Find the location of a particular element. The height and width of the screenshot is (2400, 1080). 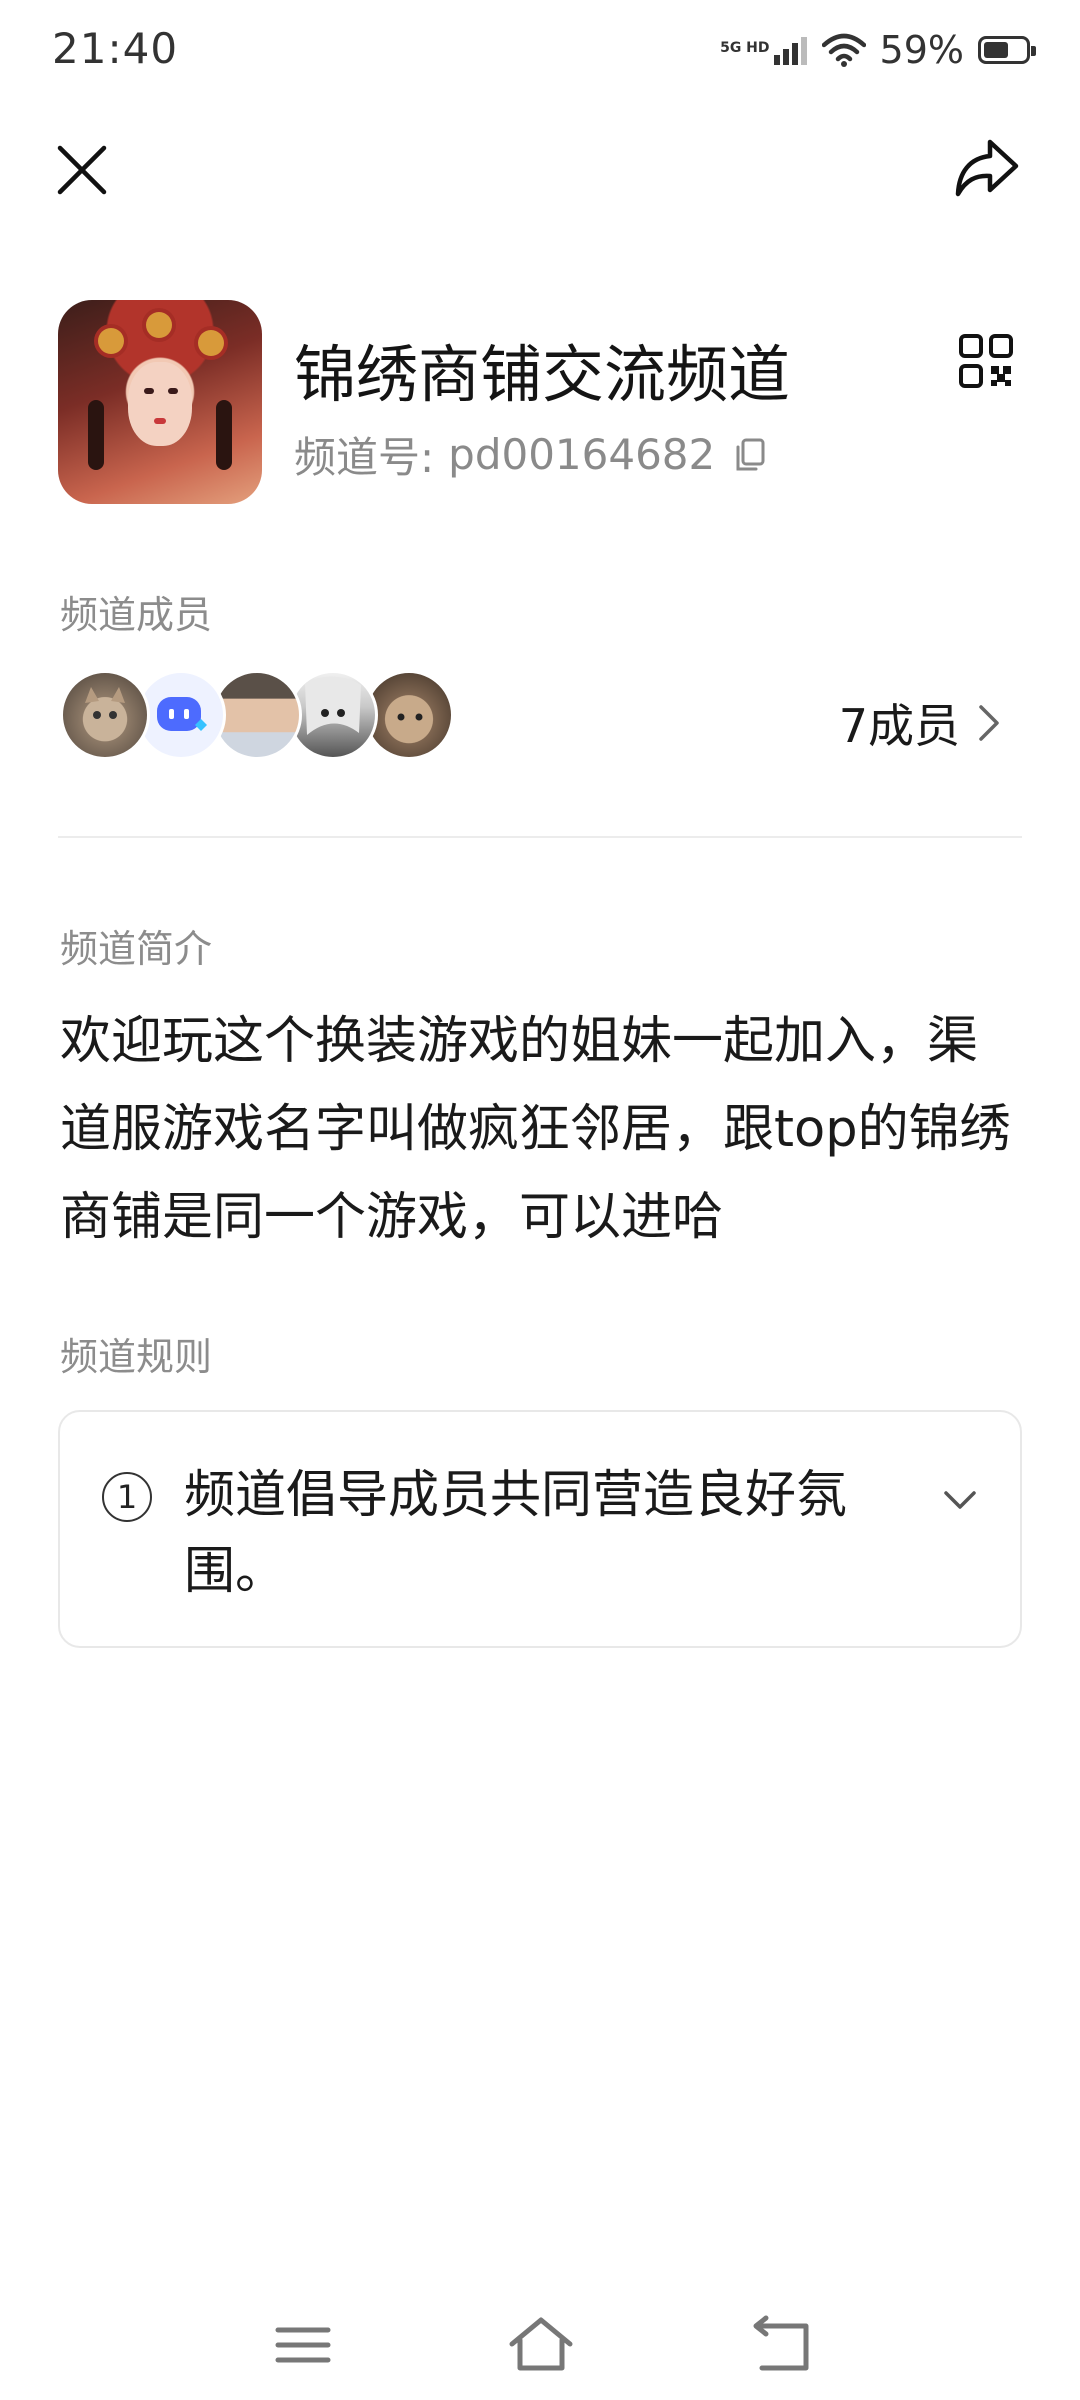

wifi-icon is located at coordinates (843, 50).